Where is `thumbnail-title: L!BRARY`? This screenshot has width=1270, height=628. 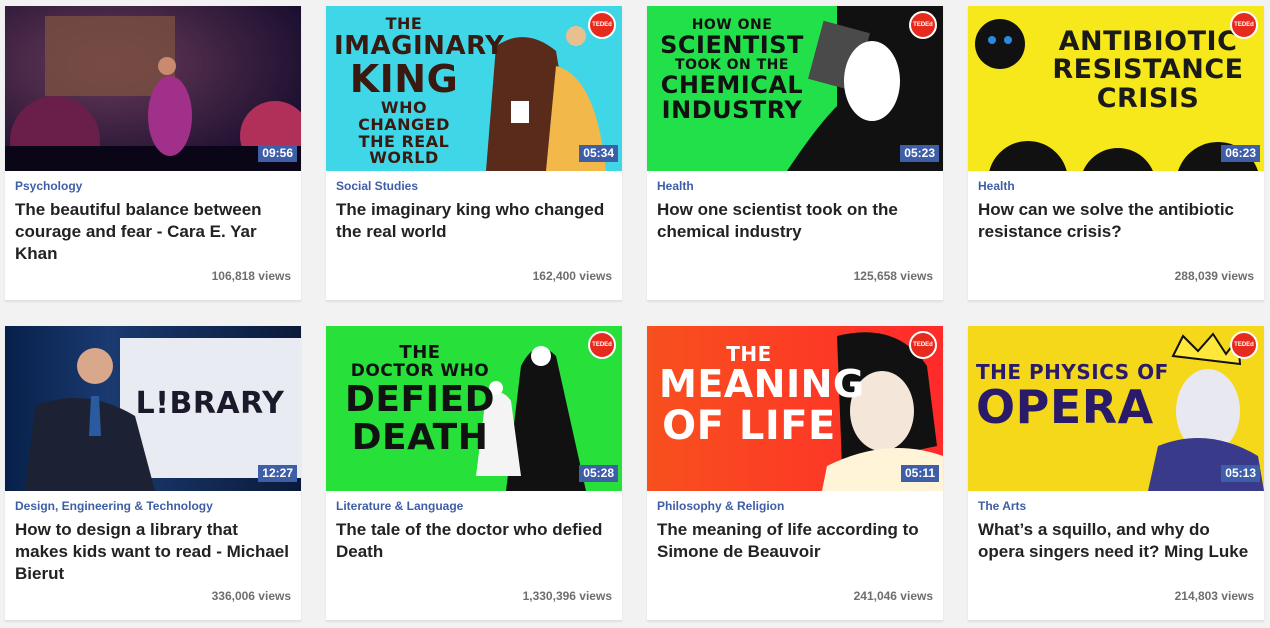
thumbnail-title: L!BRARY is located at coordinates (210, 404).